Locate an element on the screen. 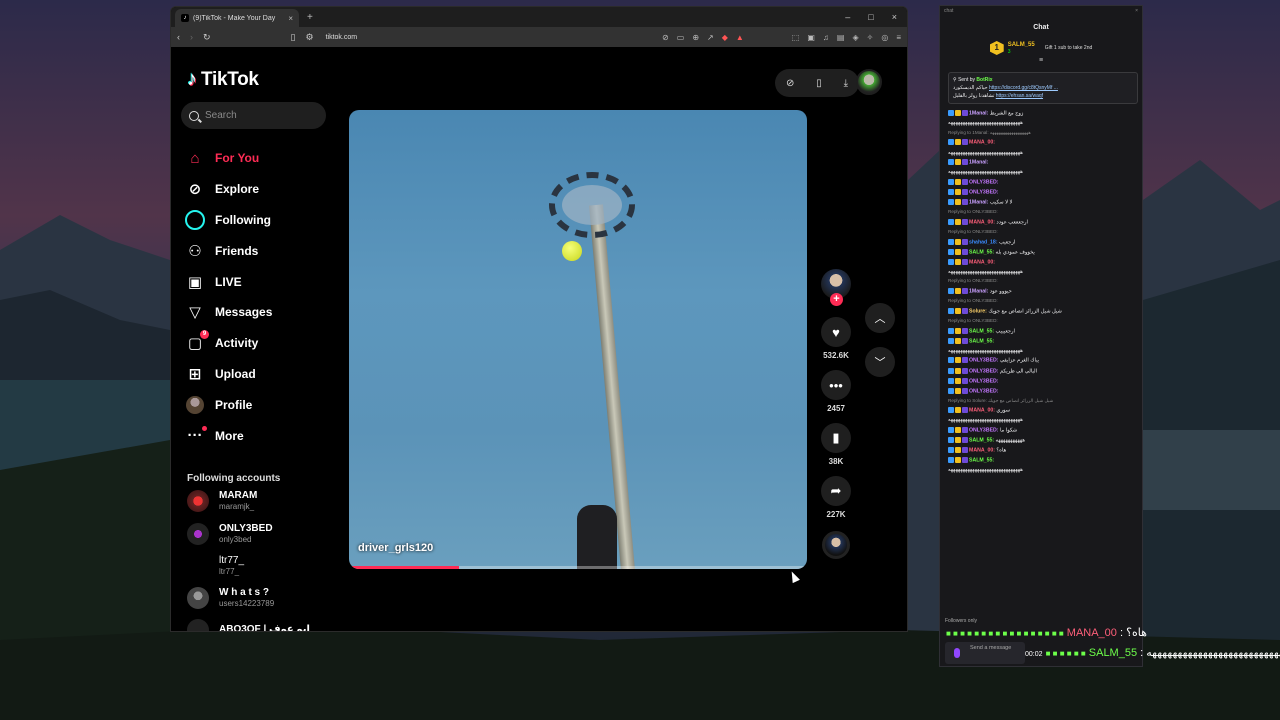  download-icon: ⤓ is located at coordinates (846, 83).